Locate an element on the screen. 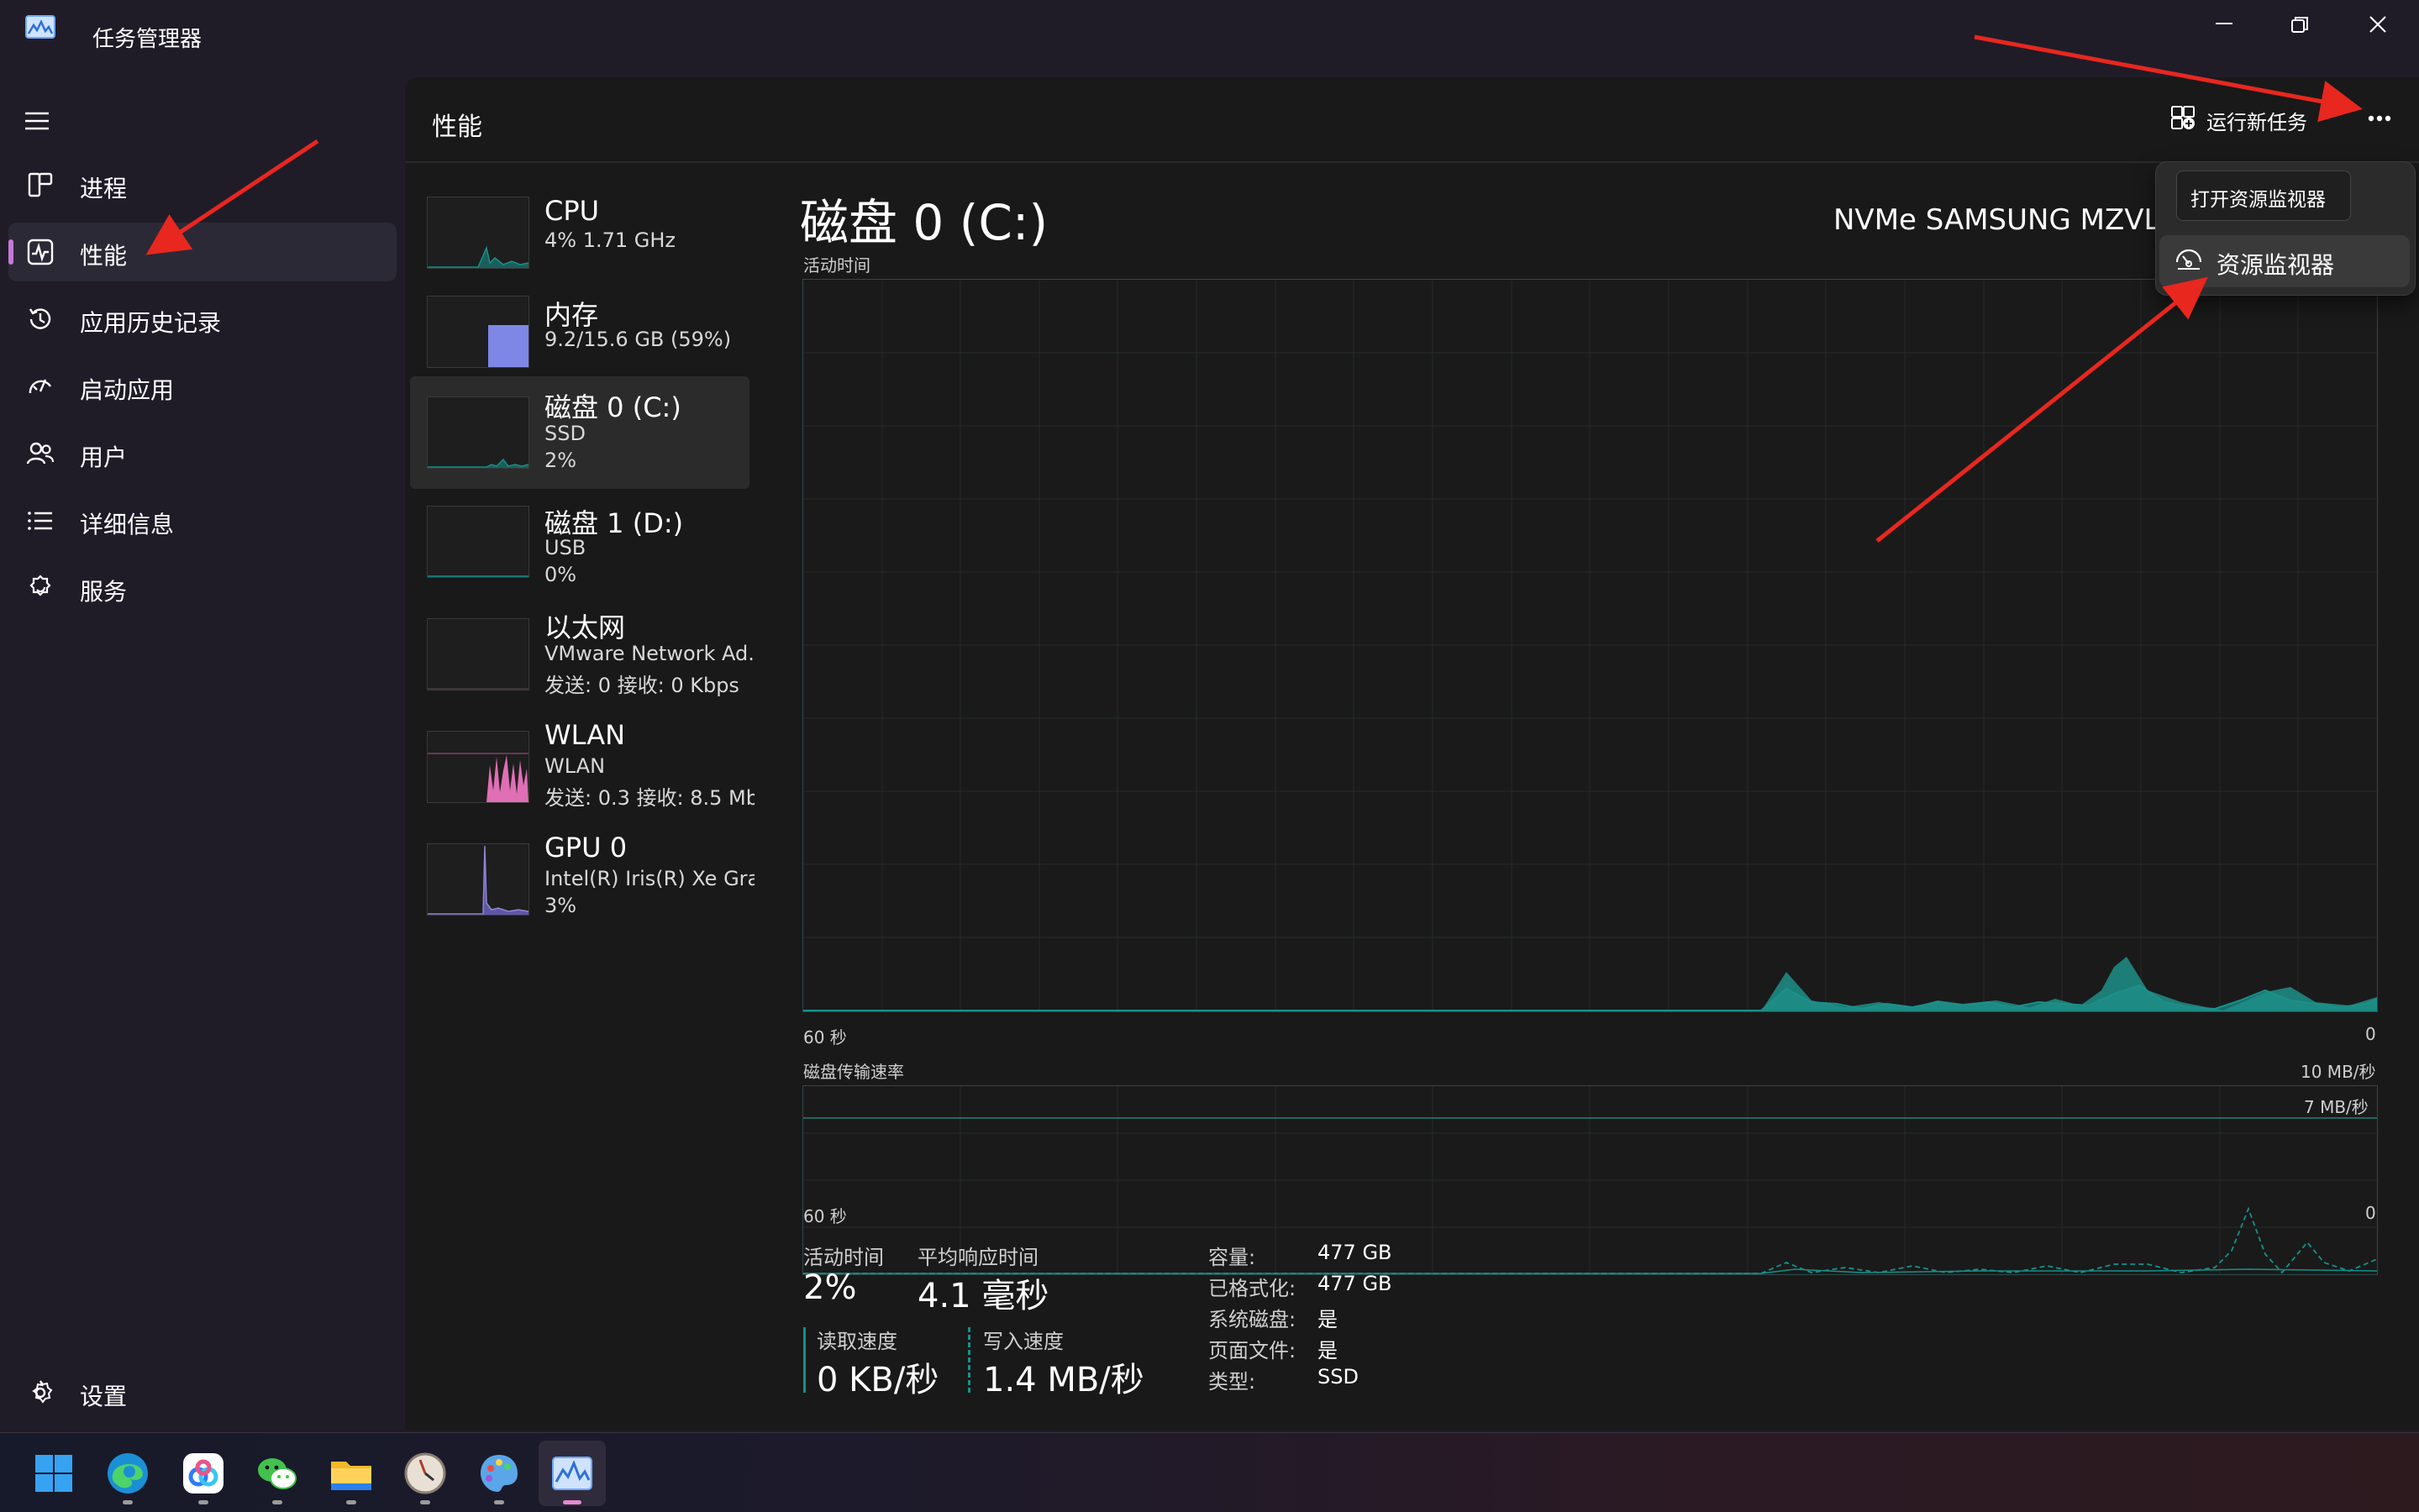  device-detail: Intel(R) Iris(R) Xe Gra.. is located at coordinates (649, 878).